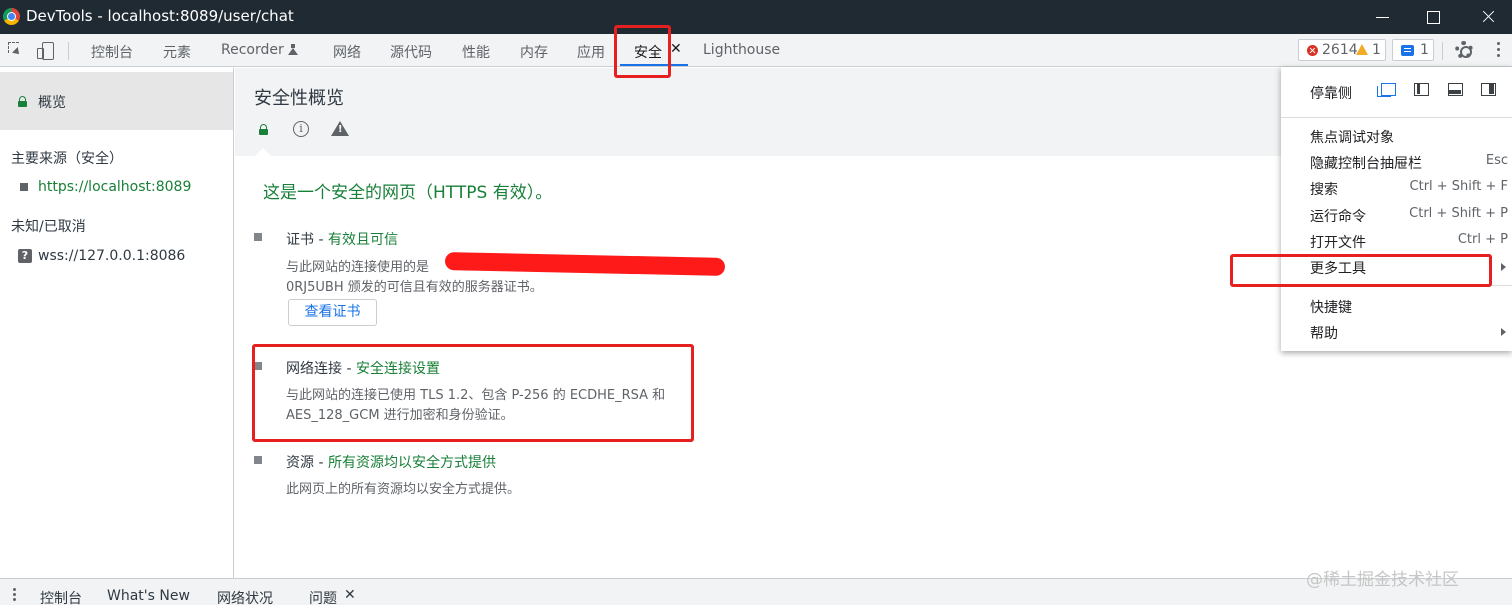 The height and width of the screenshot is (605, 1512). What do you see at coordinates (350, 595) in the screenshot?
I see `close-drawer-tab-icon: ✕` at bounding box center [350, 595].